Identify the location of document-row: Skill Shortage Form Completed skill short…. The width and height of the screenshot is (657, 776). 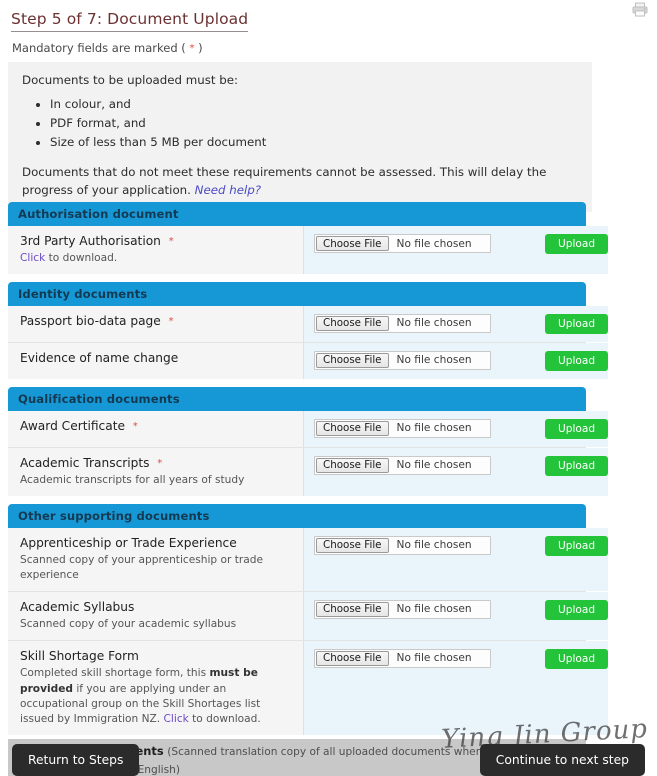
(308, 687).